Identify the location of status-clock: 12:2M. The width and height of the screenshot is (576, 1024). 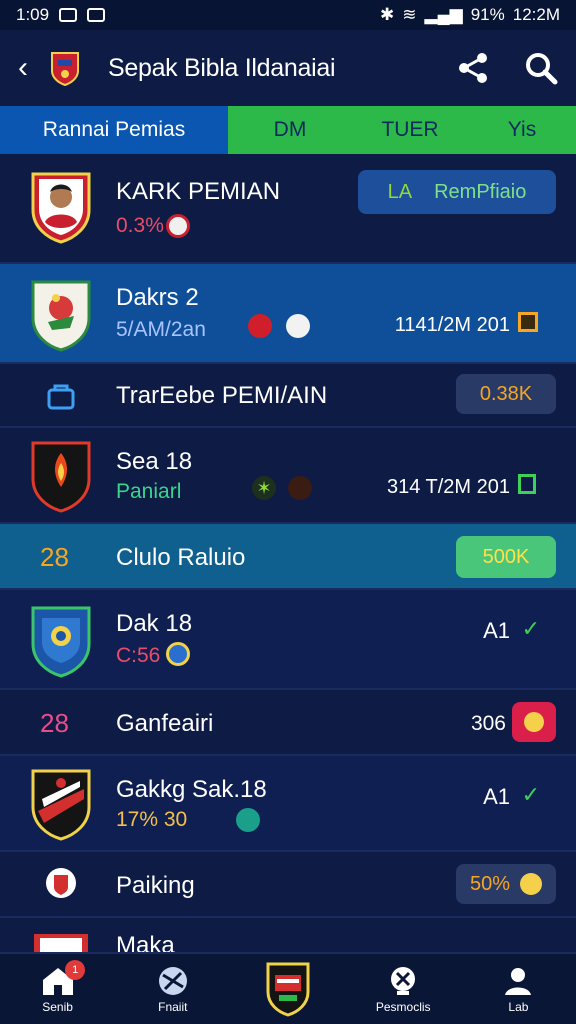
(536, 14).